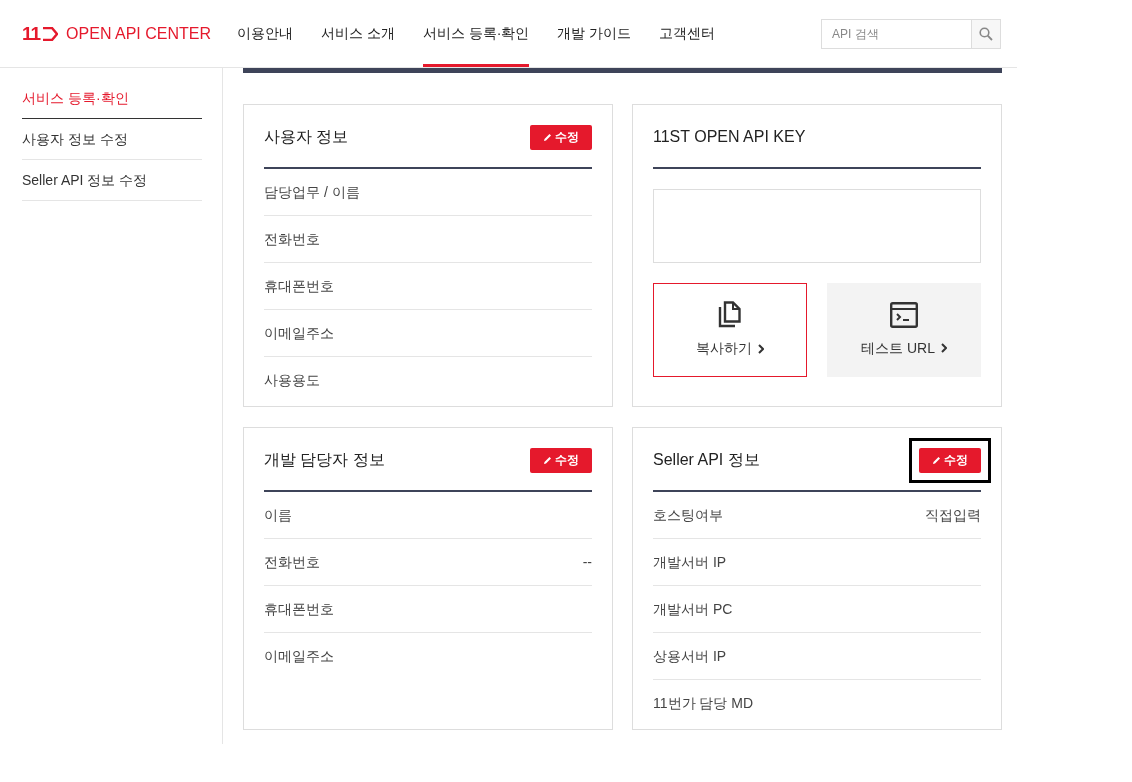  What do you see at coordinates (50, 33) in the screenshot?
I see `tag-logo-icon` at bounding box center [50, 33].